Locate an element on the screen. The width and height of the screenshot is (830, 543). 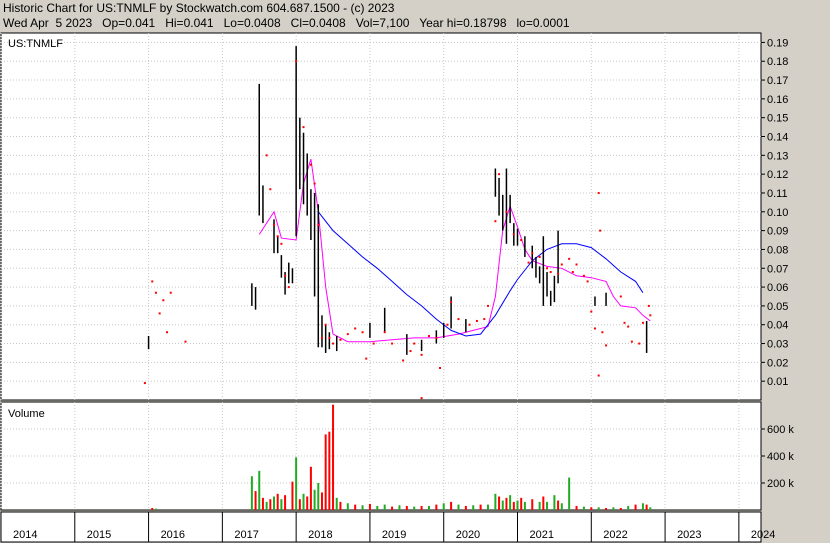
date-tick-label: 2019 is located at coordinates (394, 535).